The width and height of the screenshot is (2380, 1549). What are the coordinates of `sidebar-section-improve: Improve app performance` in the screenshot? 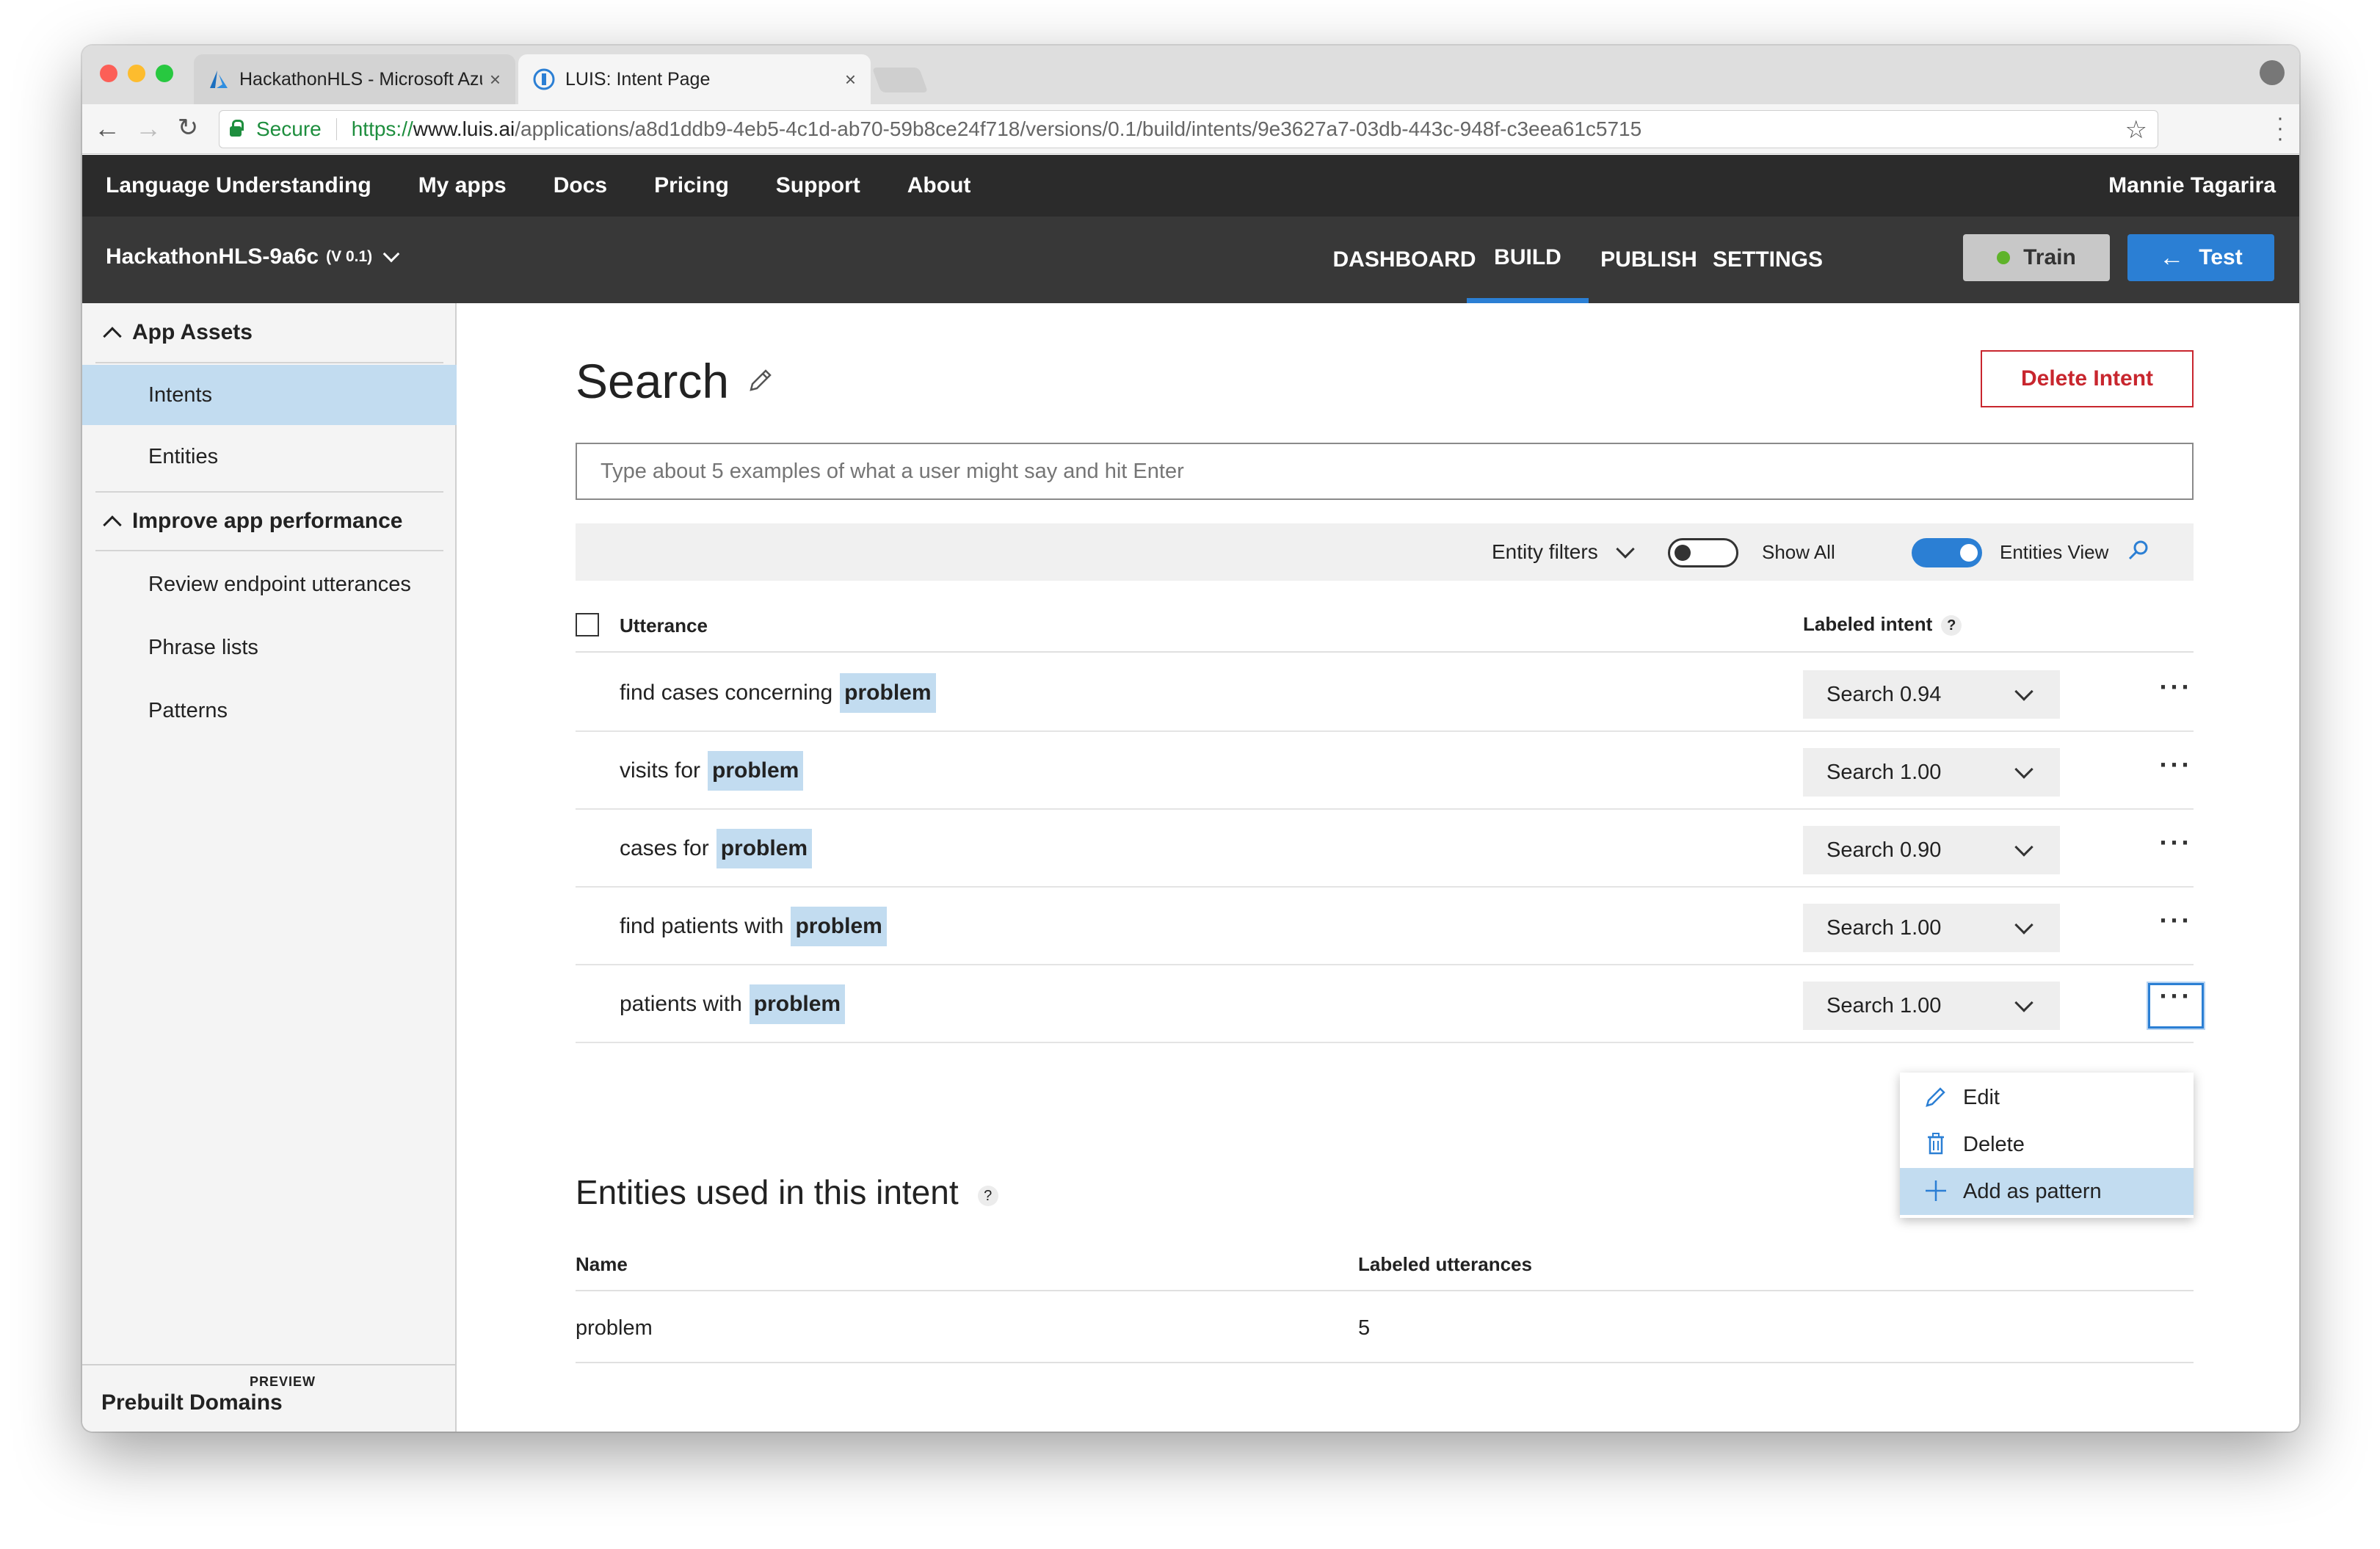 It's located at (269, 521).